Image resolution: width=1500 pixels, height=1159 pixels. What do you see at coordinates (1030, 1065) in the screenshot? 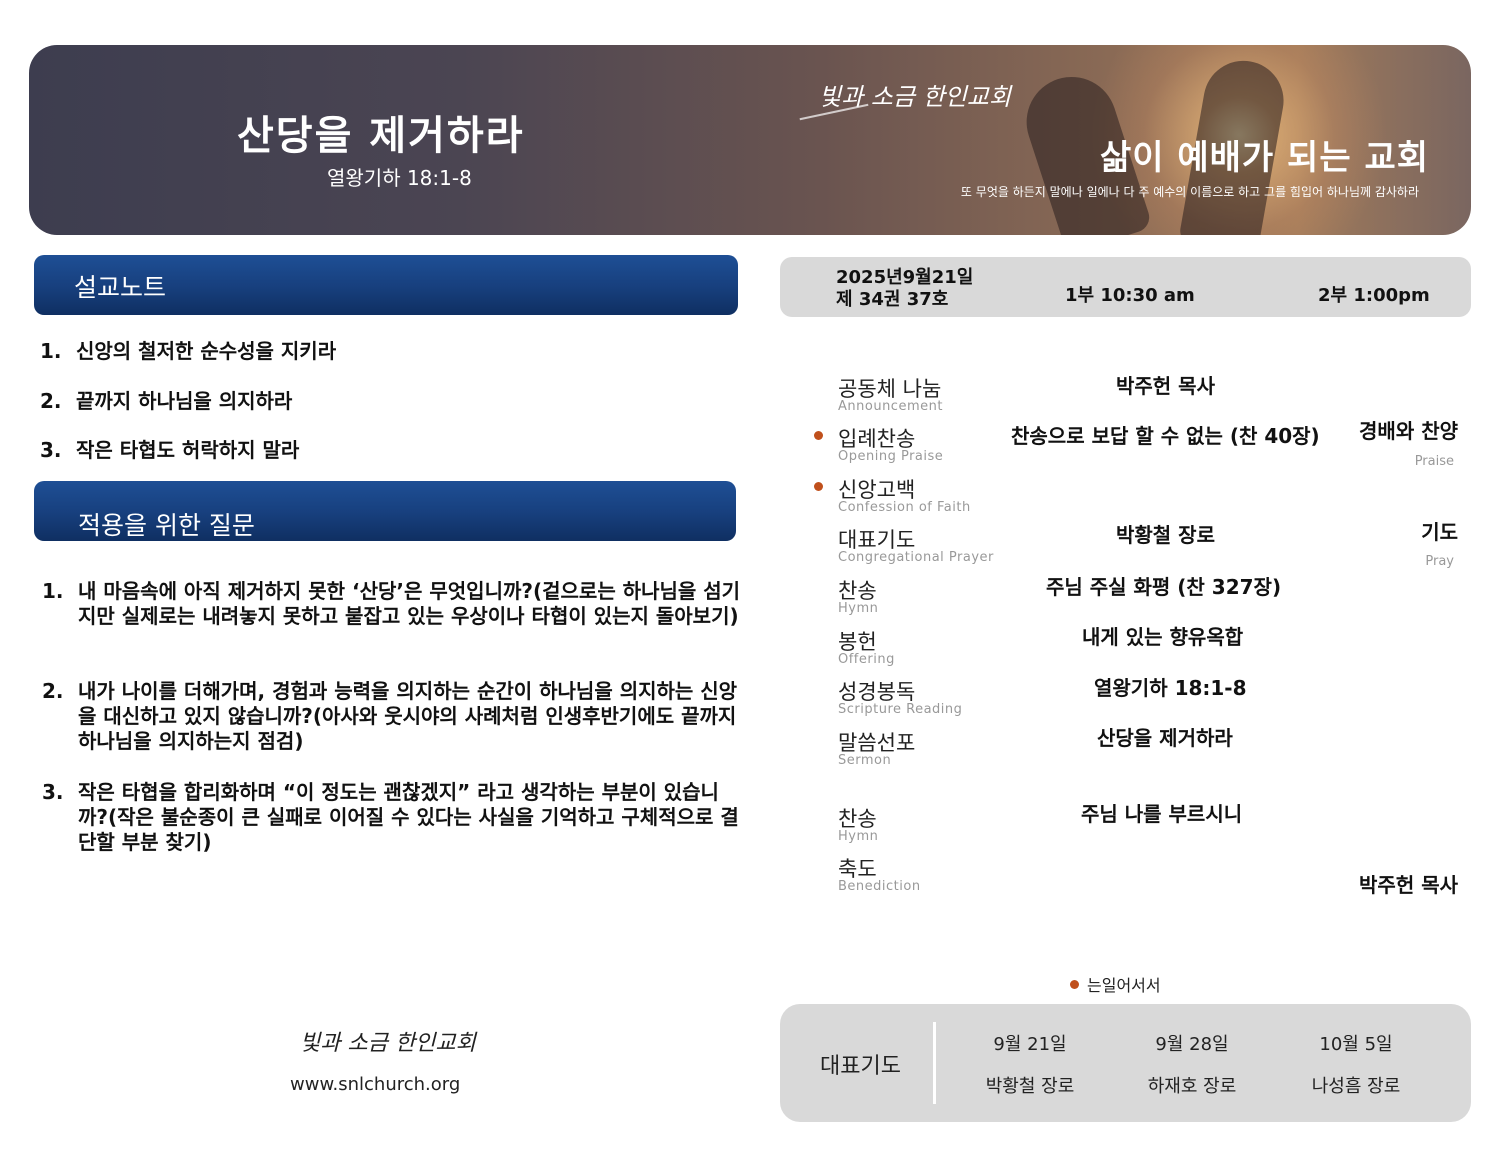
I see `prayer-entry: 9월 21일 박황철 장로` at bounding box center [1030, 1065].